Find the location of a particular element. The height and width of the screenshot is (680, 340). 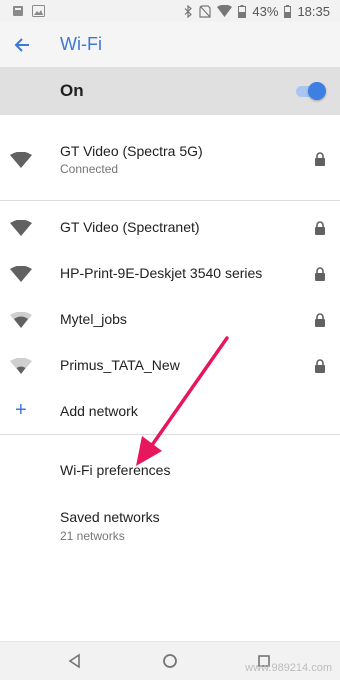

network-item: GT Video (Spectranet) is located at coordinates (170, 228).